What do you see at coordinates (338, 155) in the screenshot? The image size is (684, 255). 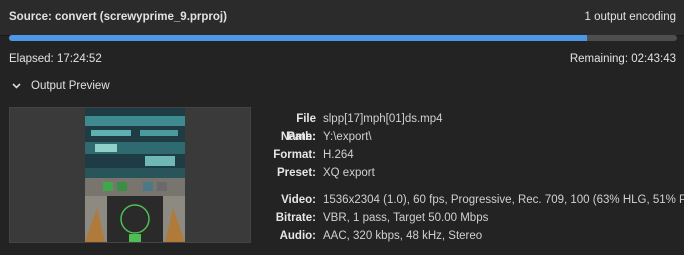 I see `detail-value: H.264` at bounding box center [338, 155].